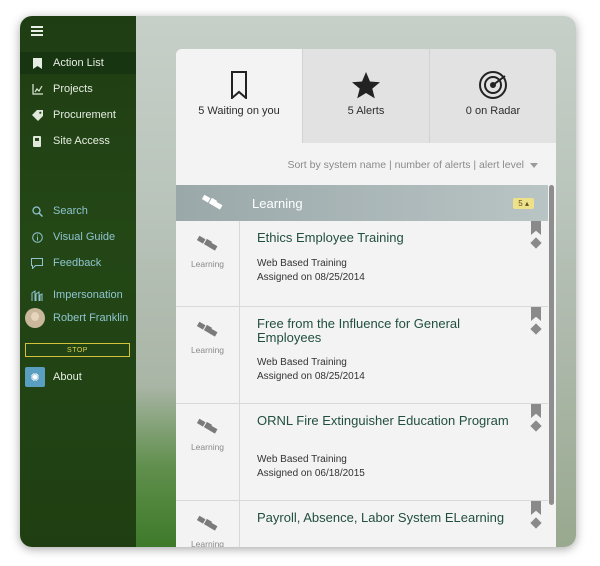  I want to click on tab-label: 5 Alerts, so click(366, 111).